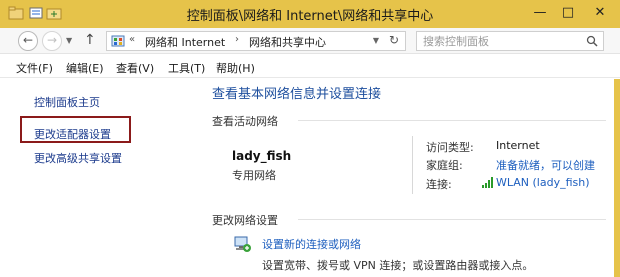  I want to click on menu-help: 帮助(H), so click(235, 68).